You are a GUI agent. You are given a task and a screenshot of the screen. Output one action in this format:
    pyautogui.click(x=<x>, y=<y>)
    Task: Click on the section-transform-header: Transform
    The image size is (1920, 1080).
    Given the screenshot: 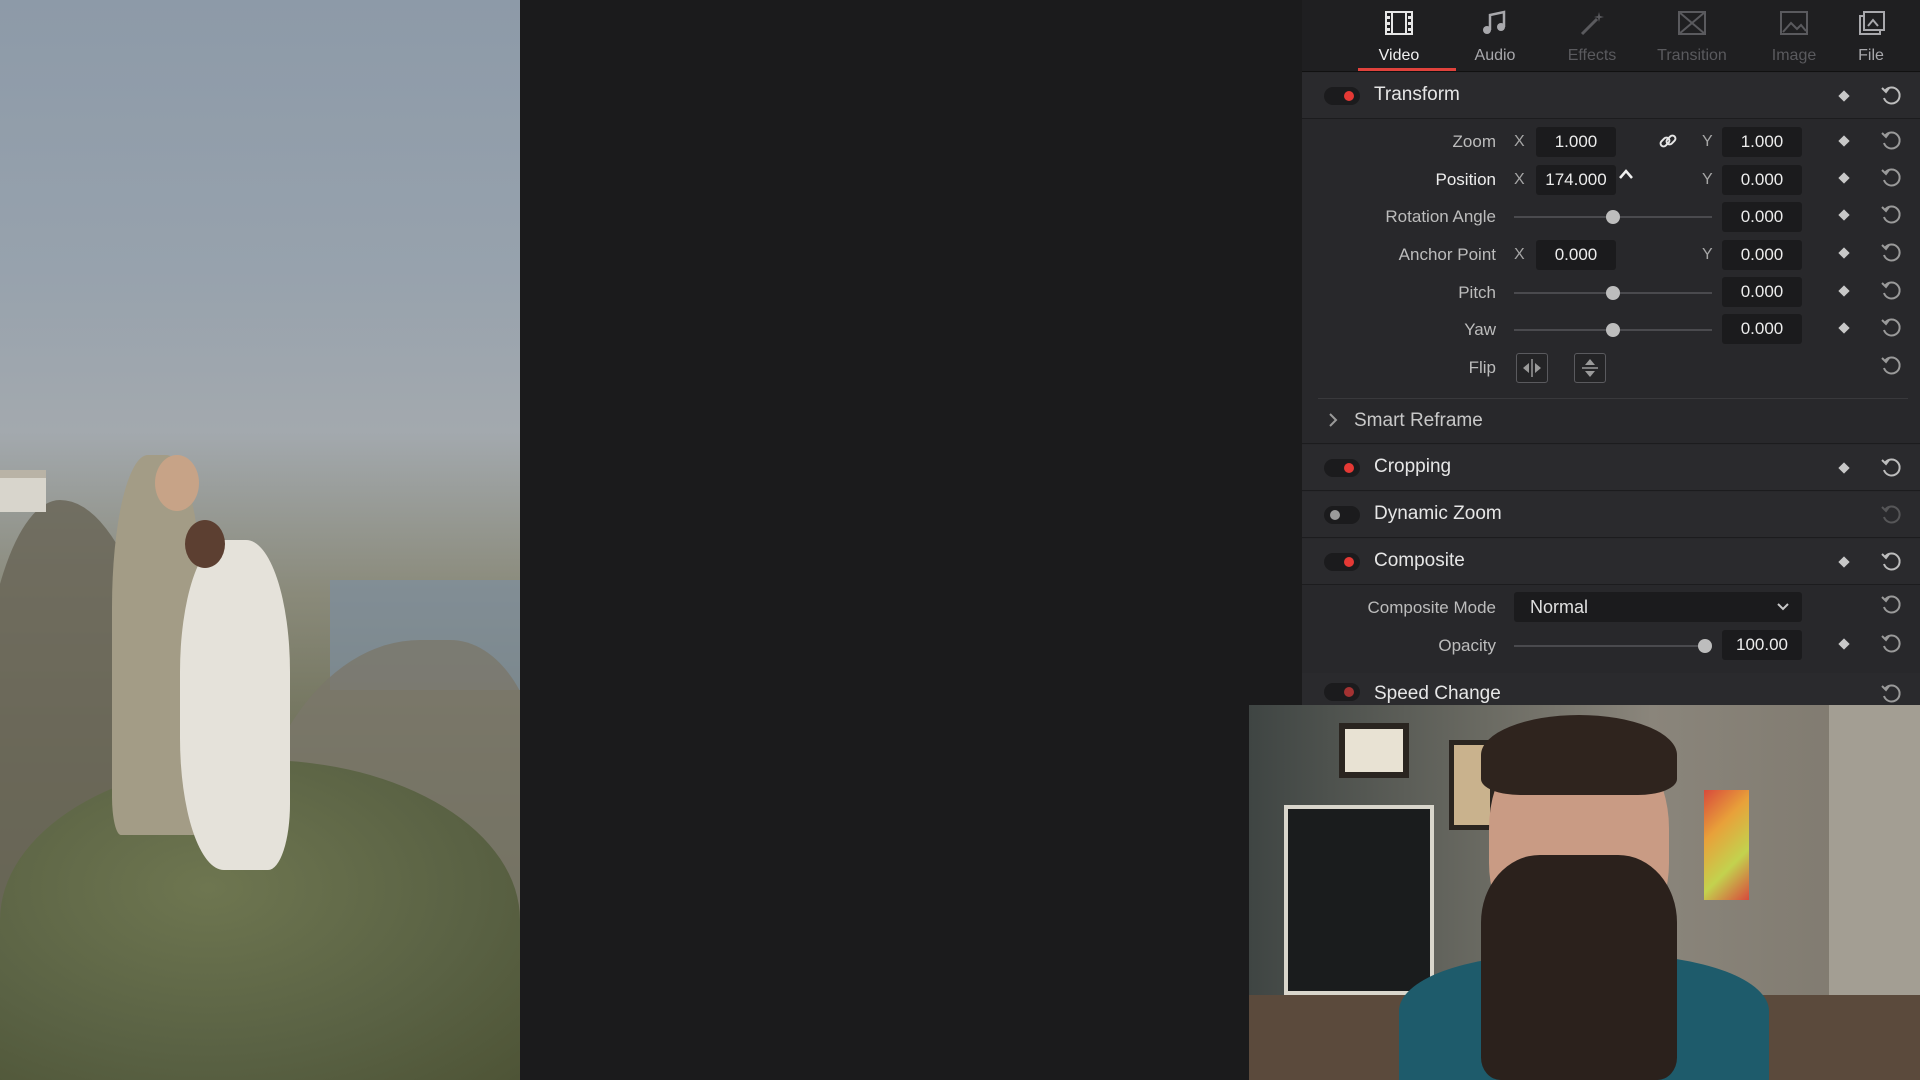 What is the action you would take?
    pyautogui.click(x=1611, y=96)
    